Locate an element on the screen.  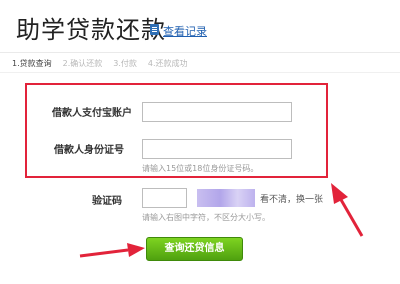
step-4: 4.还款成功 is located at coordinates (167, 63).